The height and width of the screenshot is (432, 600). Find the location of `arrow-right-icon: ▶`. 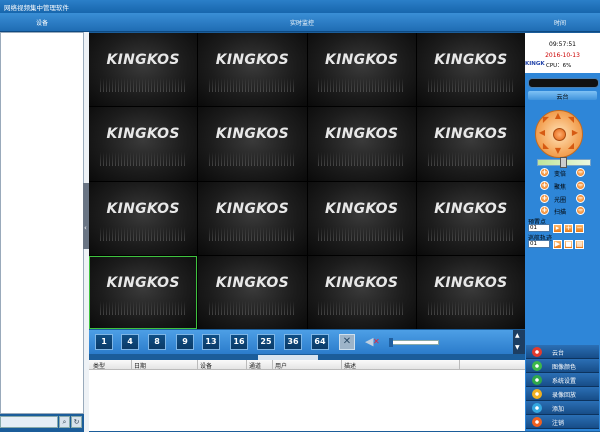

arrow-right-icon: ▶ is located at coordinates (575, 132).